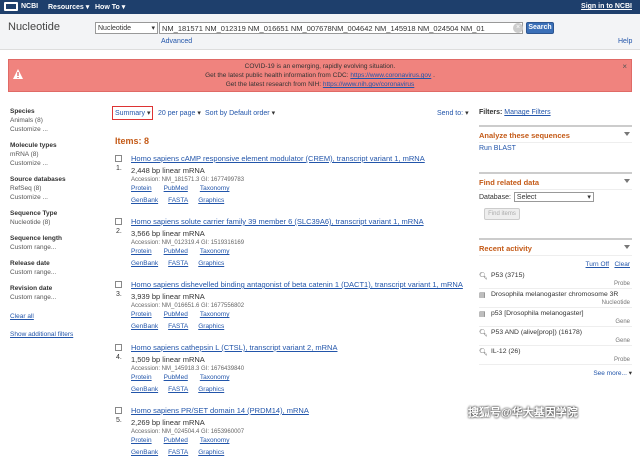 The width and height of the screenshot is (640, 469). Describe the element at coordinates (21, 6) in the screenshot. I see `ncbi-home-link: NCBI` at that location.